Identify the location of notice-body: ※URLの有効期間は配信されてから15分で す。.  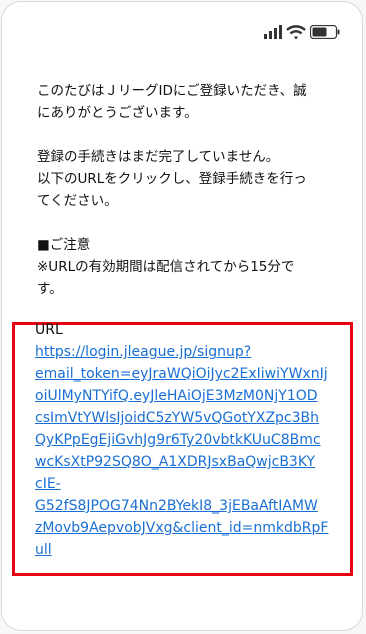
(166, 278).